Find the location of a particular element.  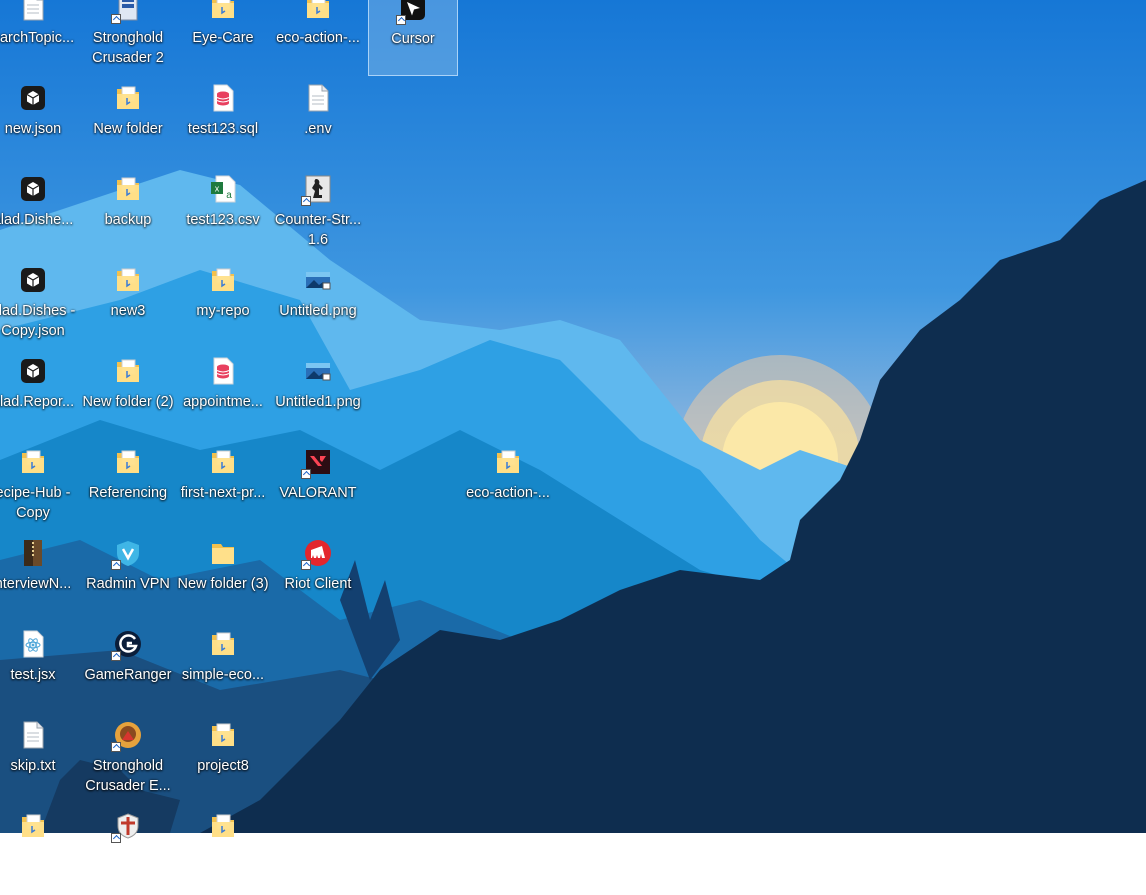

desktop-icon-riot-client: Riot Client is located at coordinates (318, 578).